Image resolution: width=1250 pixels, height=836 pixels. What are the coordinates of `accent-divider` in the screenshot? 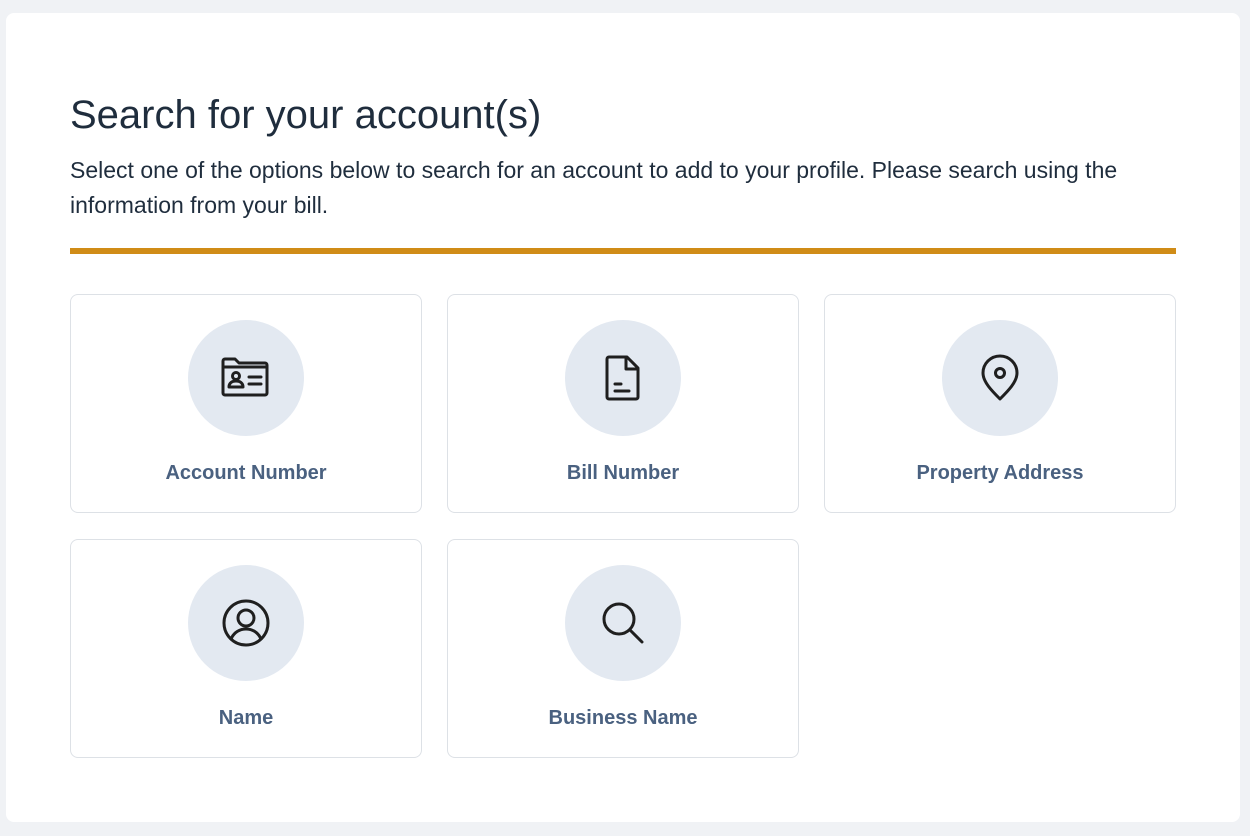 It's located at (623, 251).